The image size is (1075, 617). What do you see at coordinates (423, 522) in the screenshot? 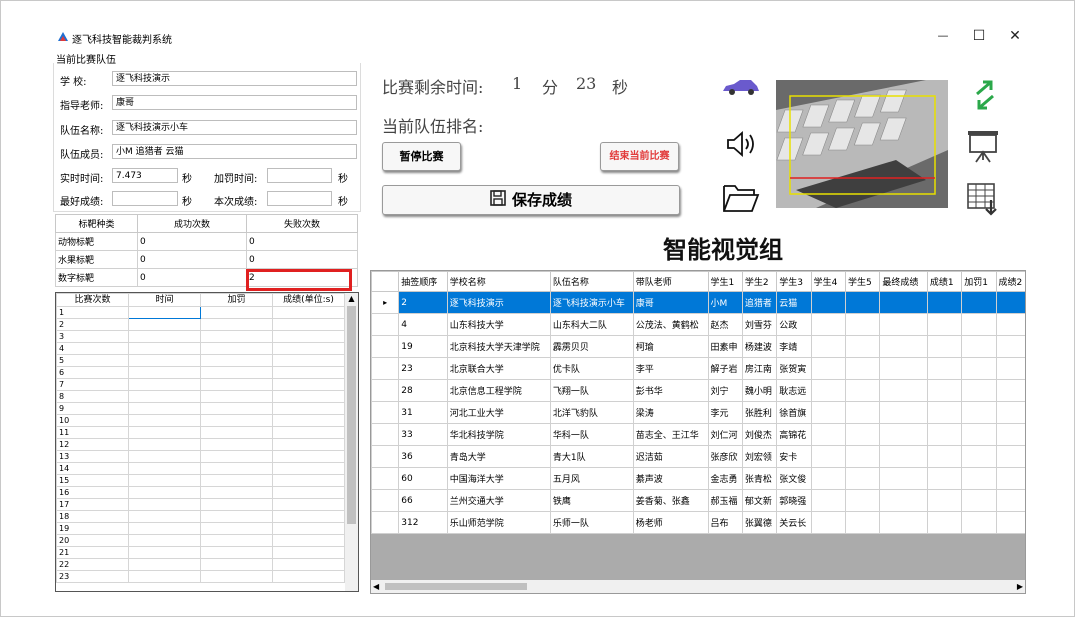
I see `rank-draw-cell: 312` at bounding box center [423, 522].